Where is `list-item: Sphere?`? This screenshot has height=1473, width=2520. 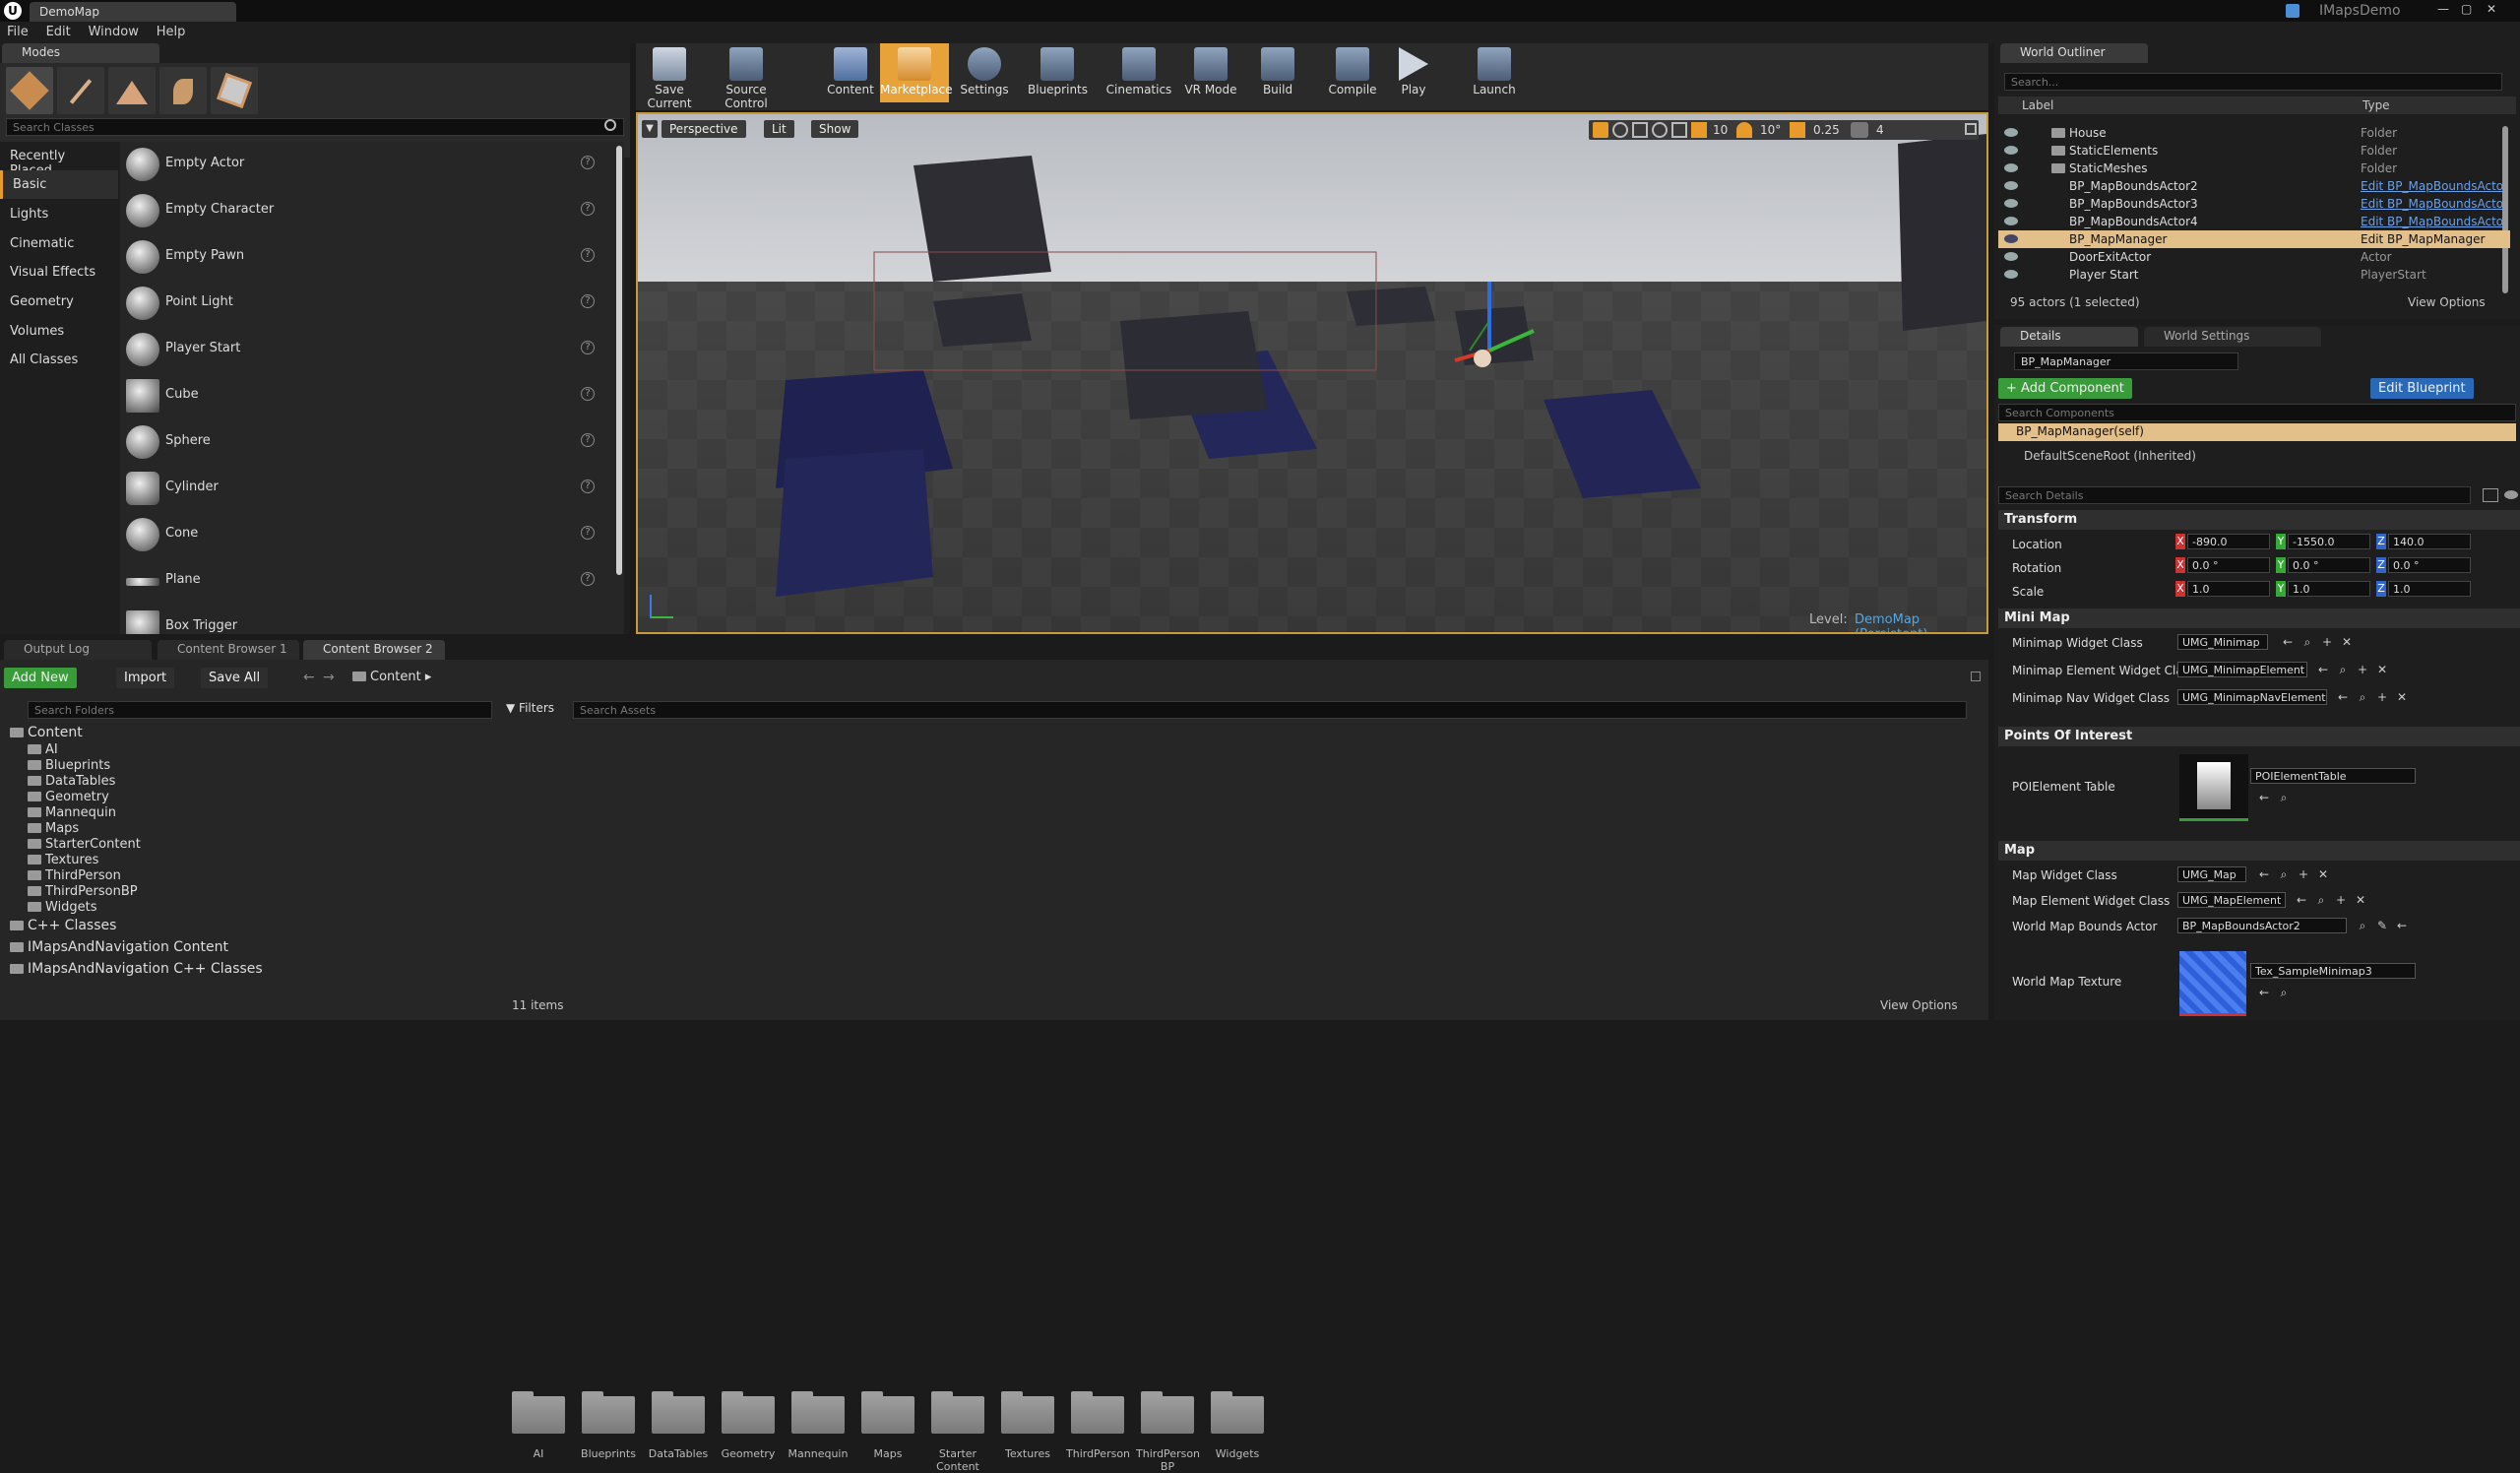 list-item: Sphere? is located at coordinates (363, 442).